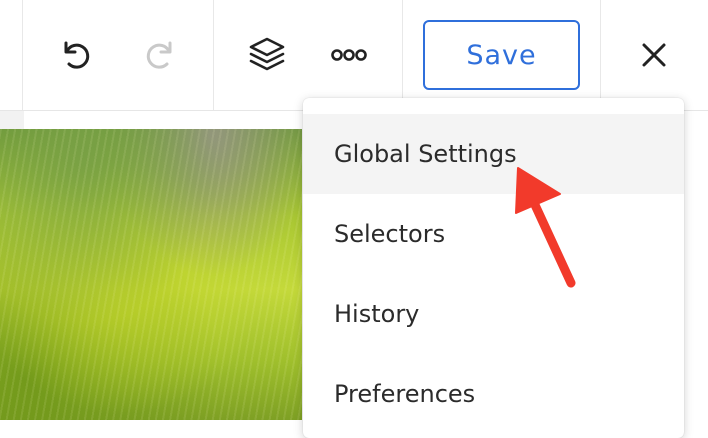 The height and width of the screenshot is (438, 708). I want to click on more-options-button, so click(349, 55).